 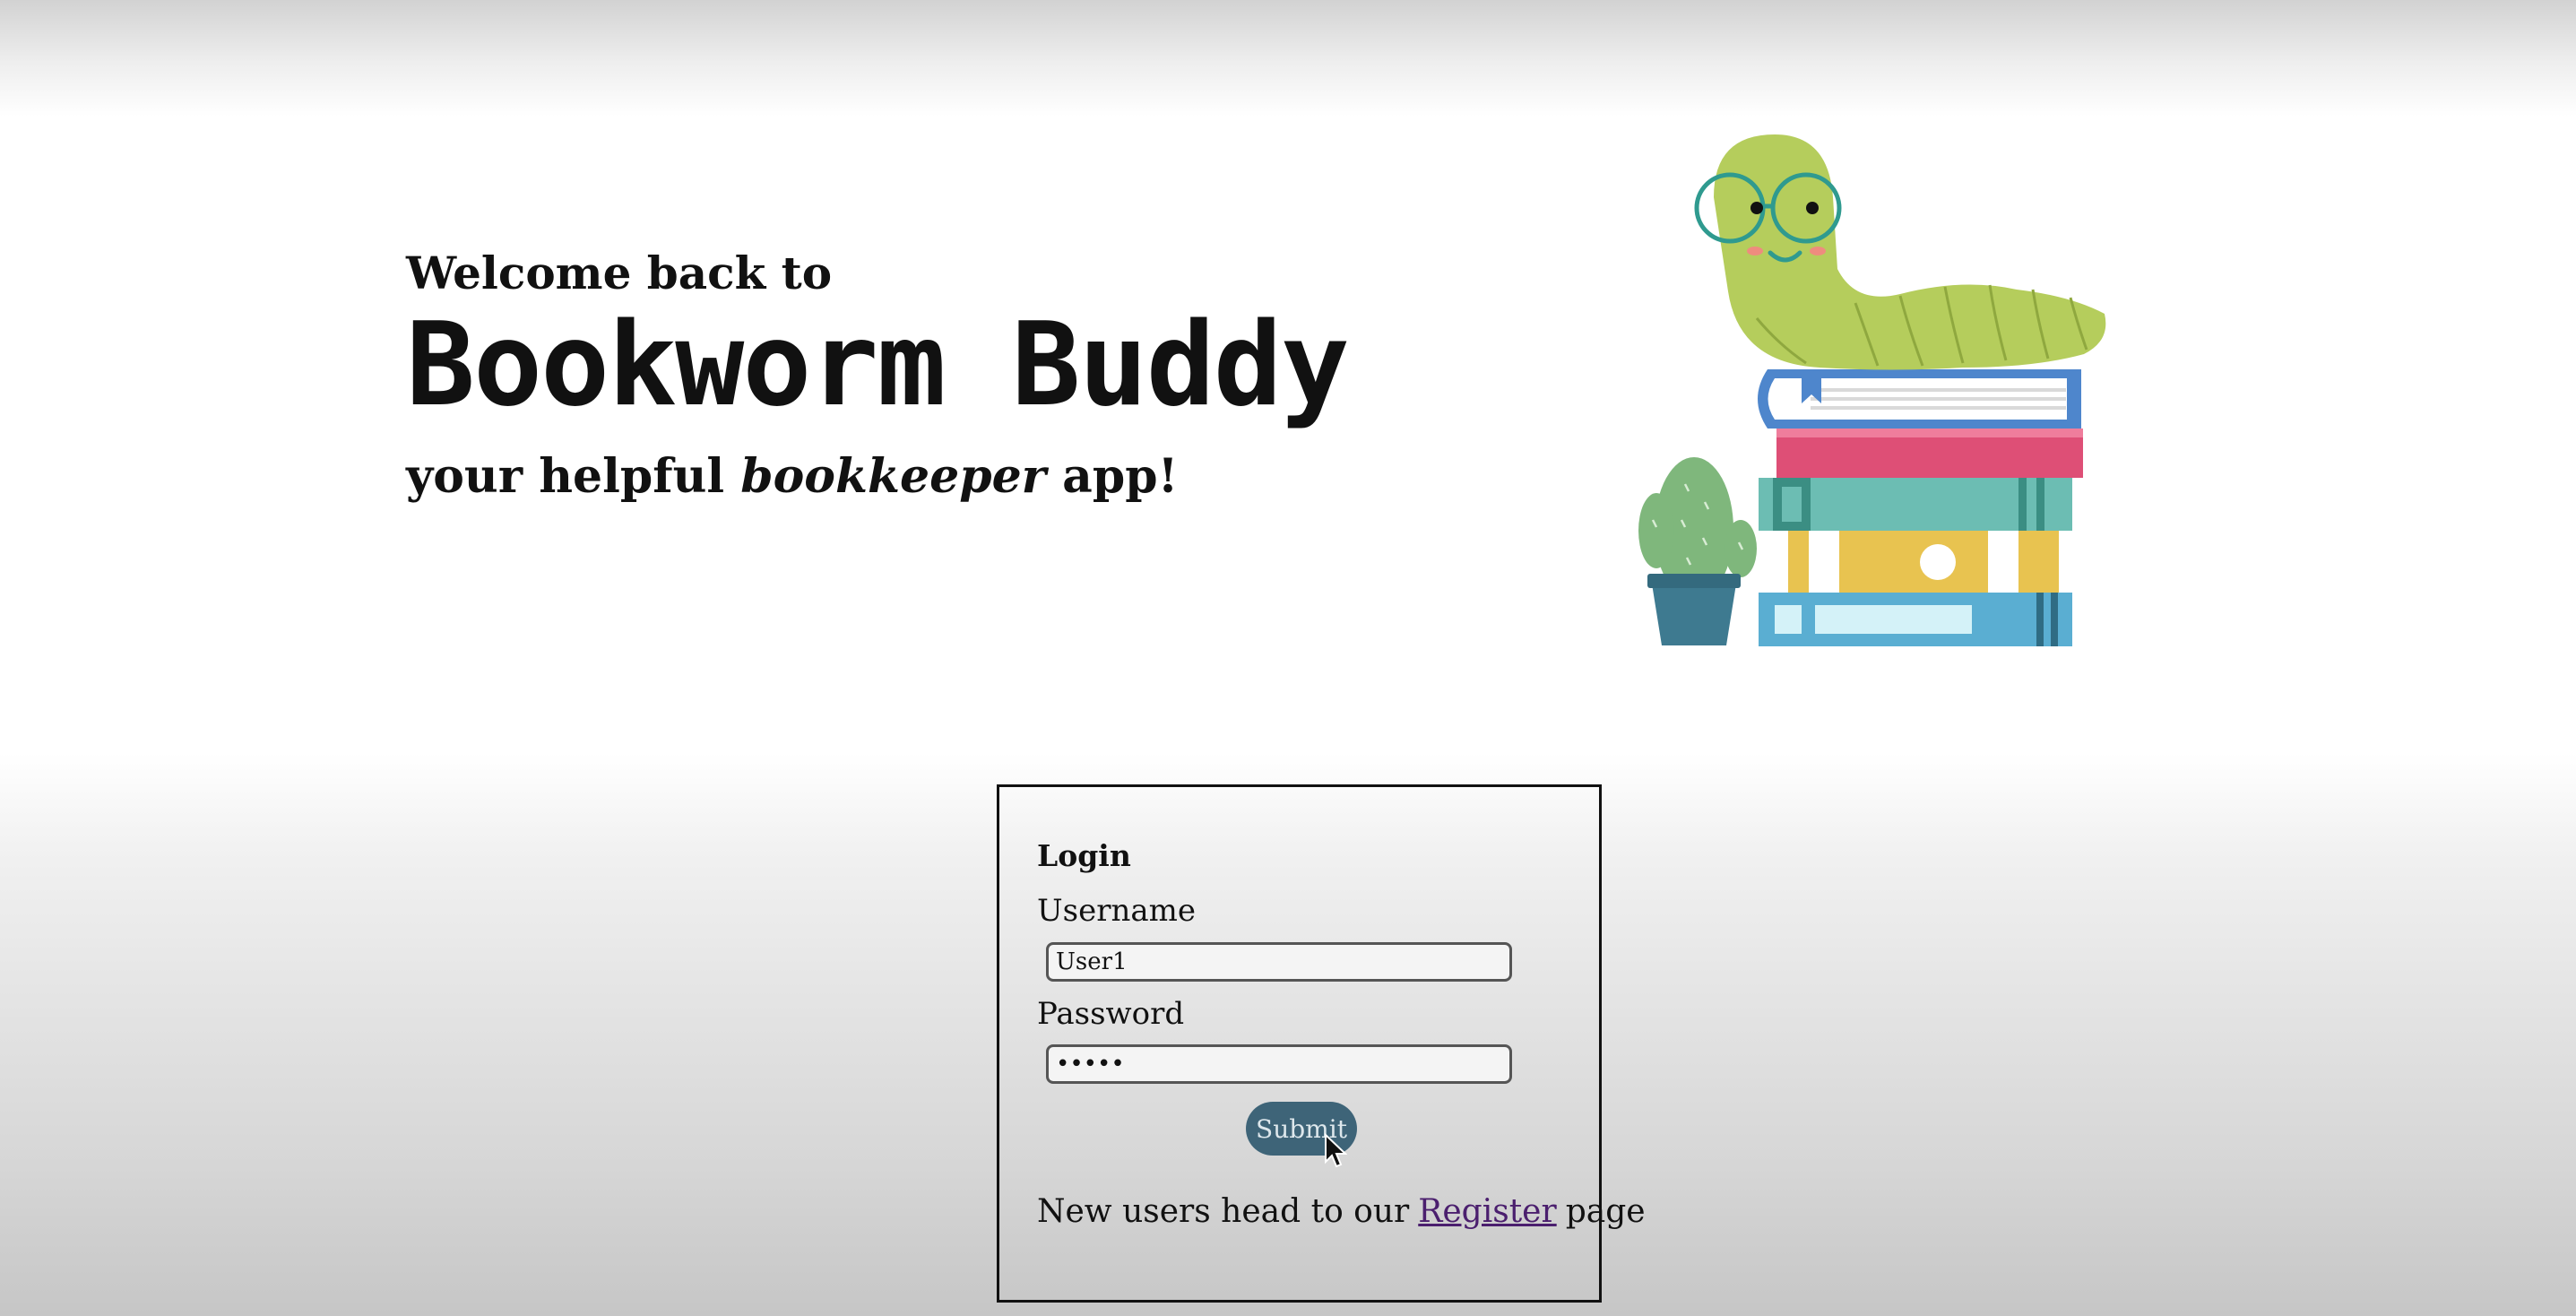 What do you see at coordinates (878, 366) in the screenshot?
I see `app-title: Bookworm Buddy` at bounding box center [878, 366].